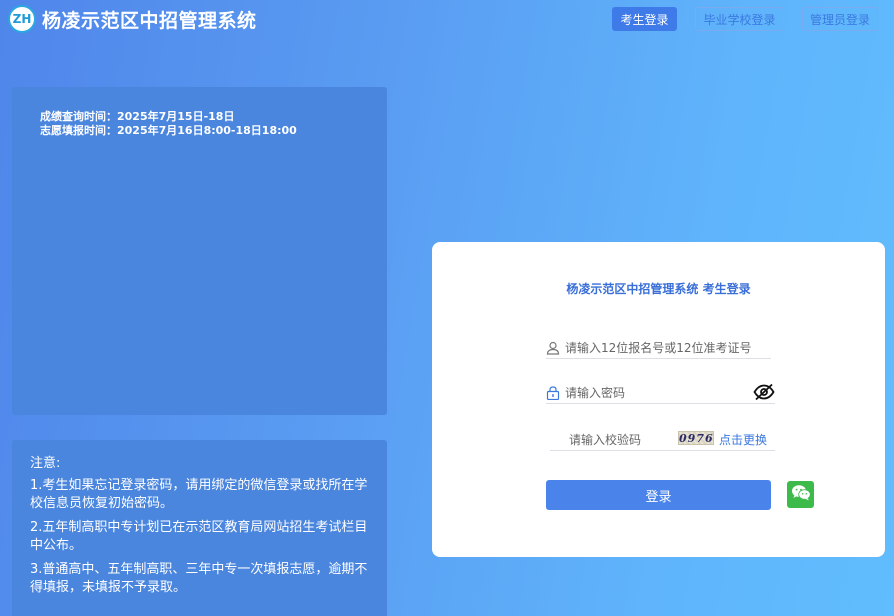  Describe the element at coordinates (764, 392) in the screenshot. I see `eye-slash-icon` at that location.